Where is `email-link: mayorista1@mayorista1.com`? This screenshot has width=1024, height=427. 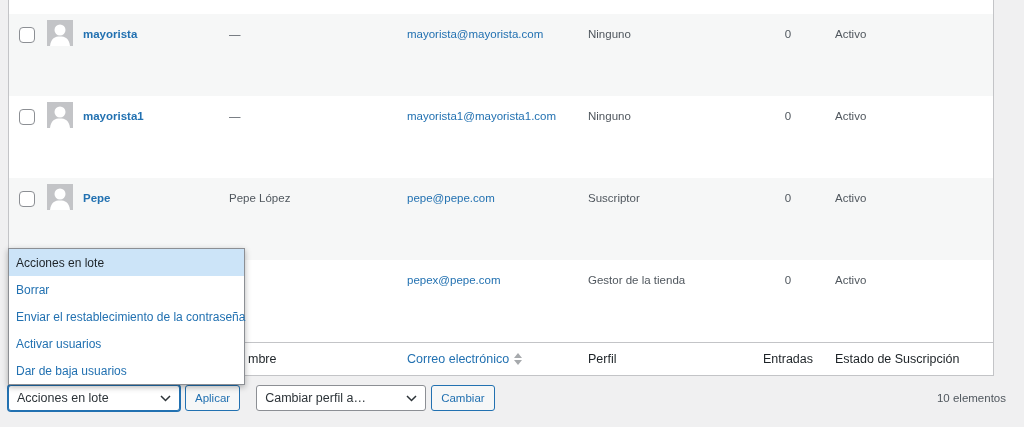 email-link: mayorista1@mayorista1.com is located at coordinates (482, 116).